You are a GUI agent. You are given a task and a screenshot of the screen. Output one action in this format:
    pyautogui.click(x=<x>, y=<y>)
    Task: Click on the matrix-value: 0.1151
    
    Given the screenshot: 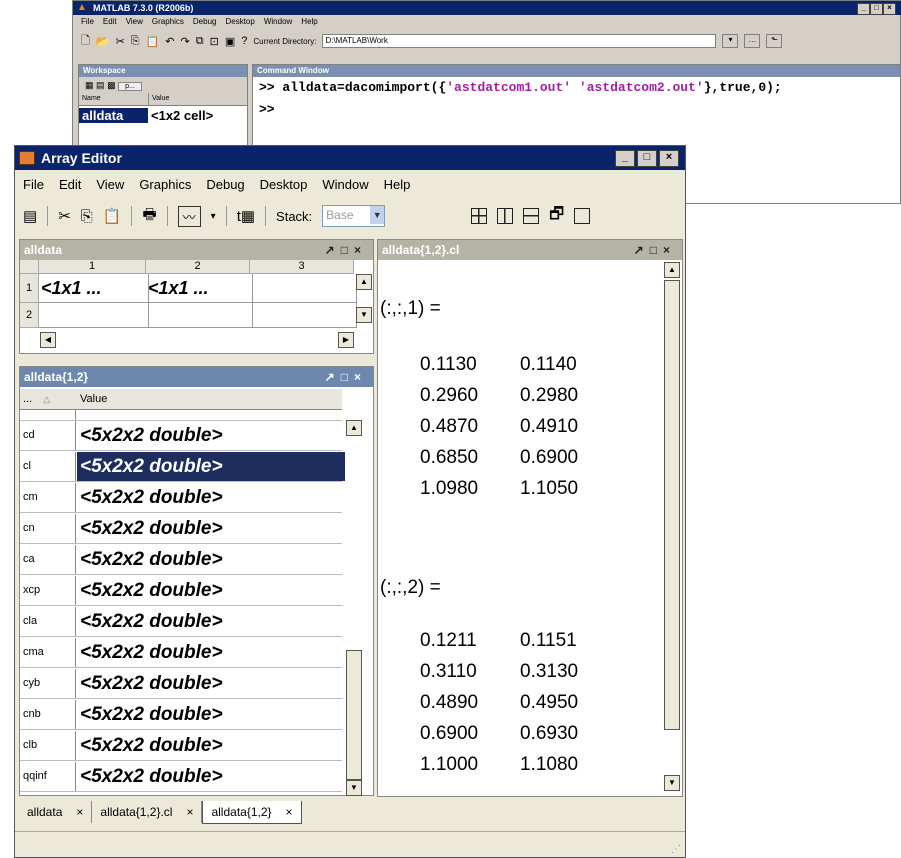 What is the action you would take?
    pyautogui.click(x=548, y=641)
    